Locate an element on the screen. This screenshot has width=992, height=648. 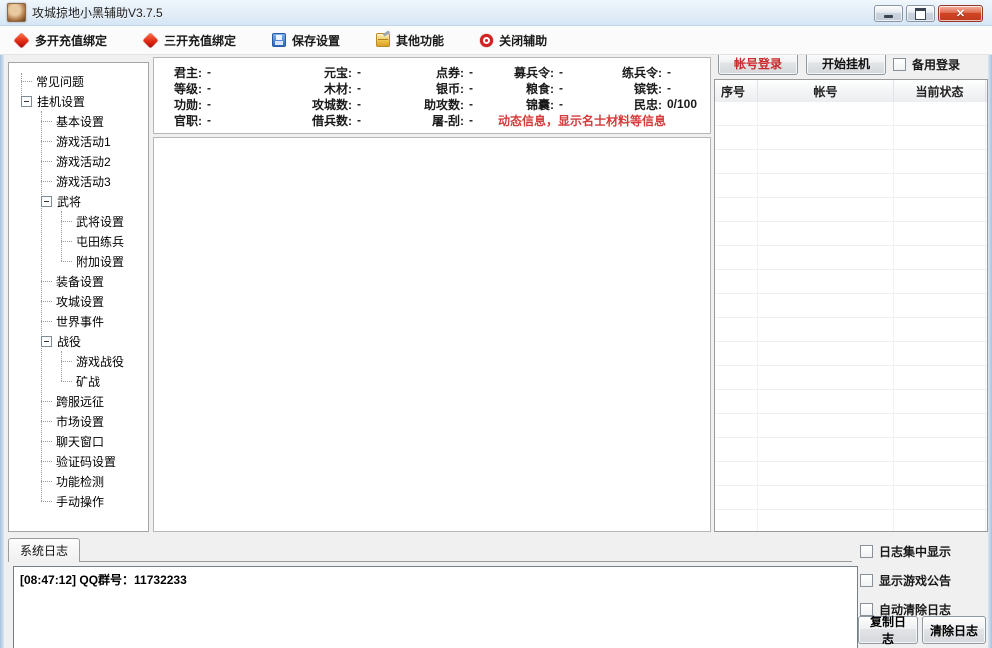
window-title: 攻城掠地小黑辅助V3.7.5 is located at coordinates (97, 13).